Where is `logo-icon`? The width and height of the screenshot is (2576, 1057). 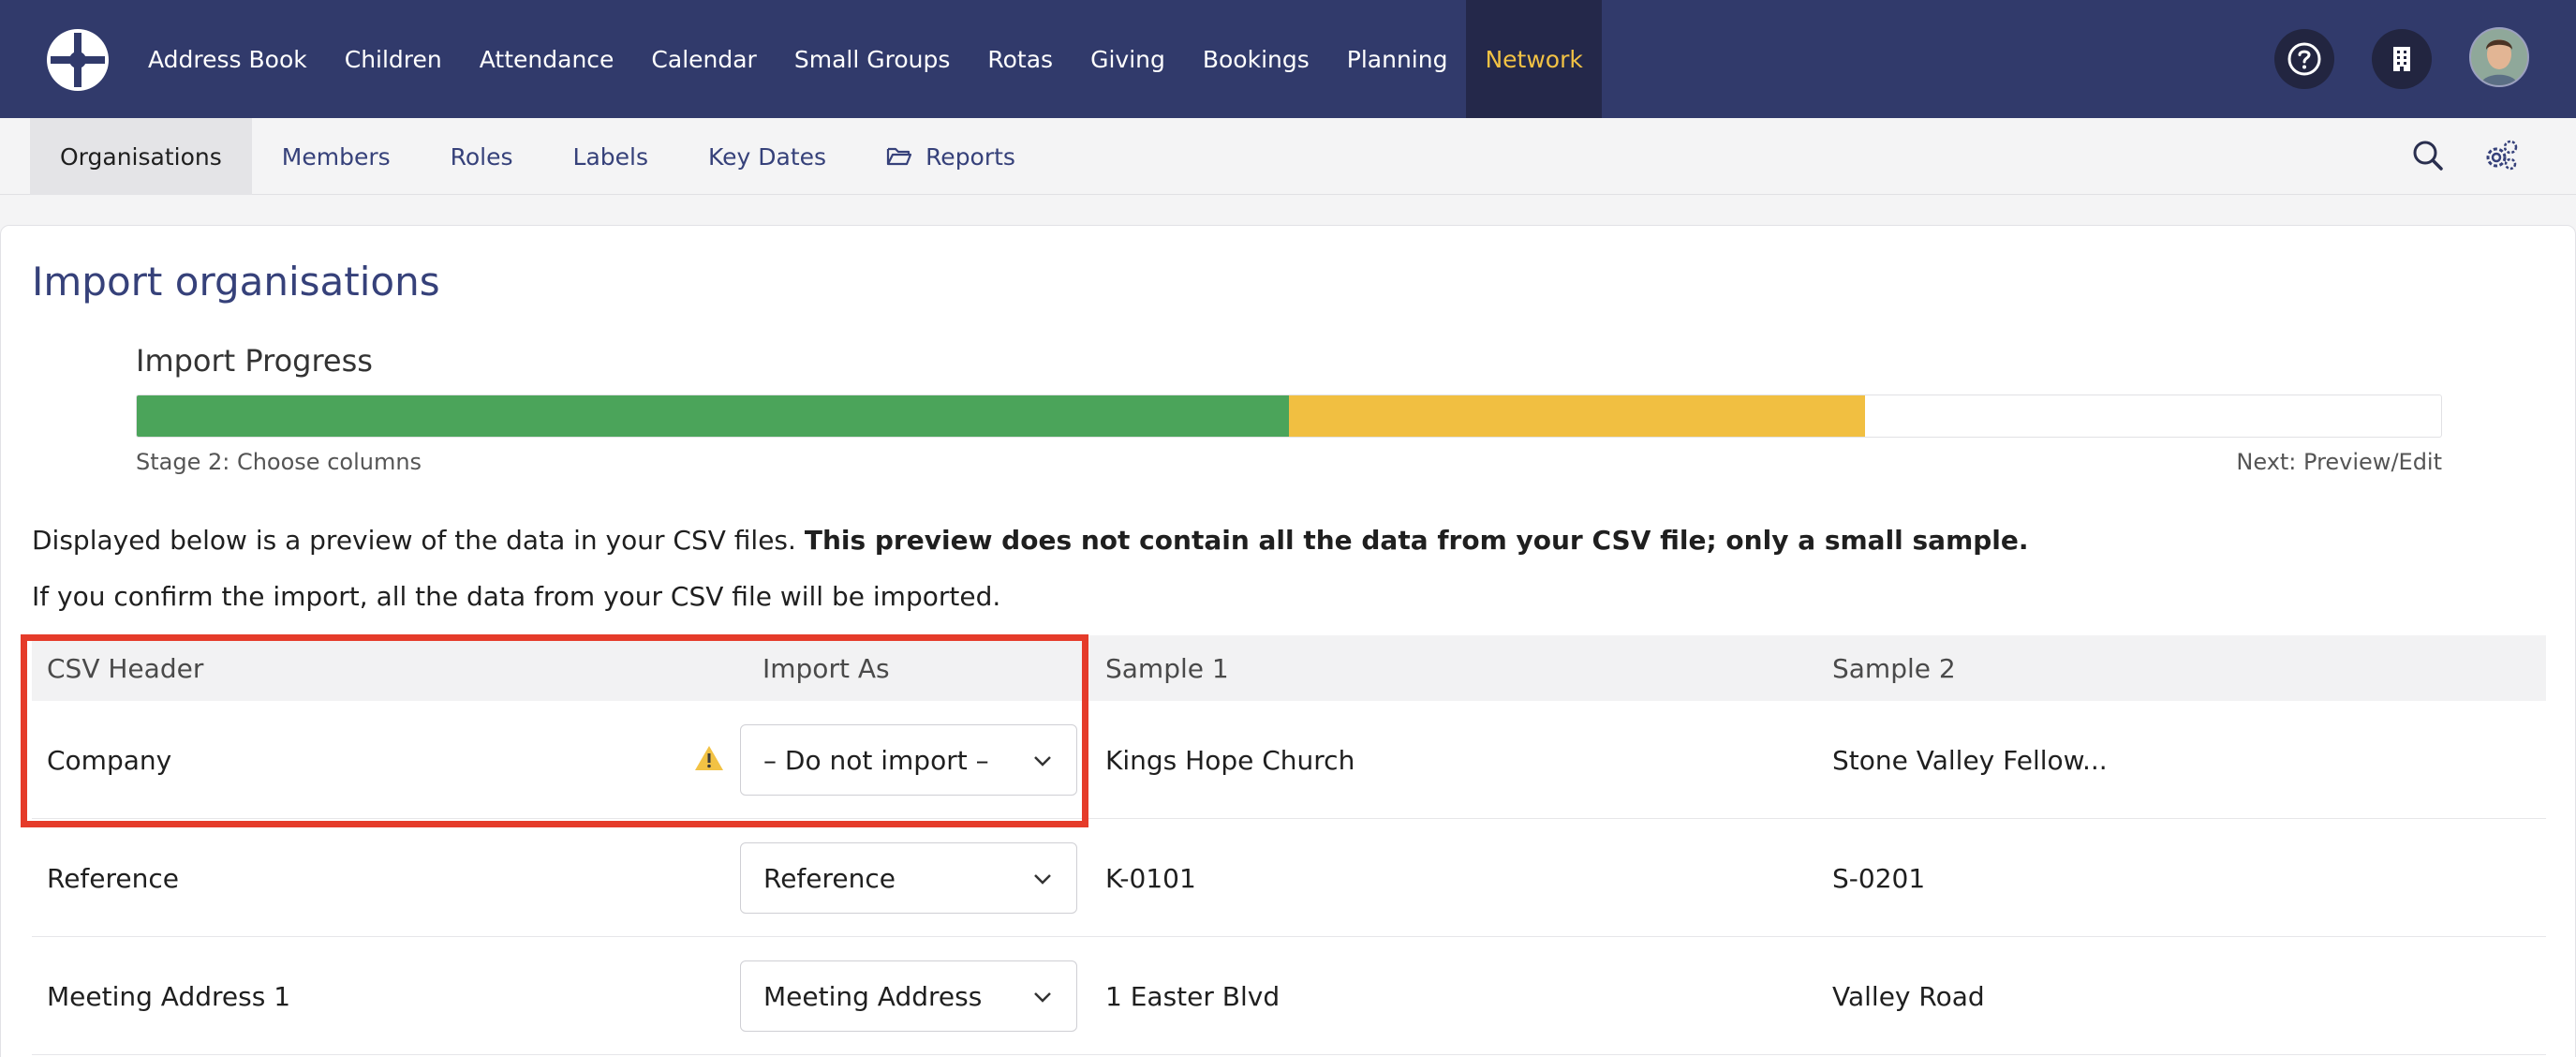
logo-icon is located at coordinates (78, 60).